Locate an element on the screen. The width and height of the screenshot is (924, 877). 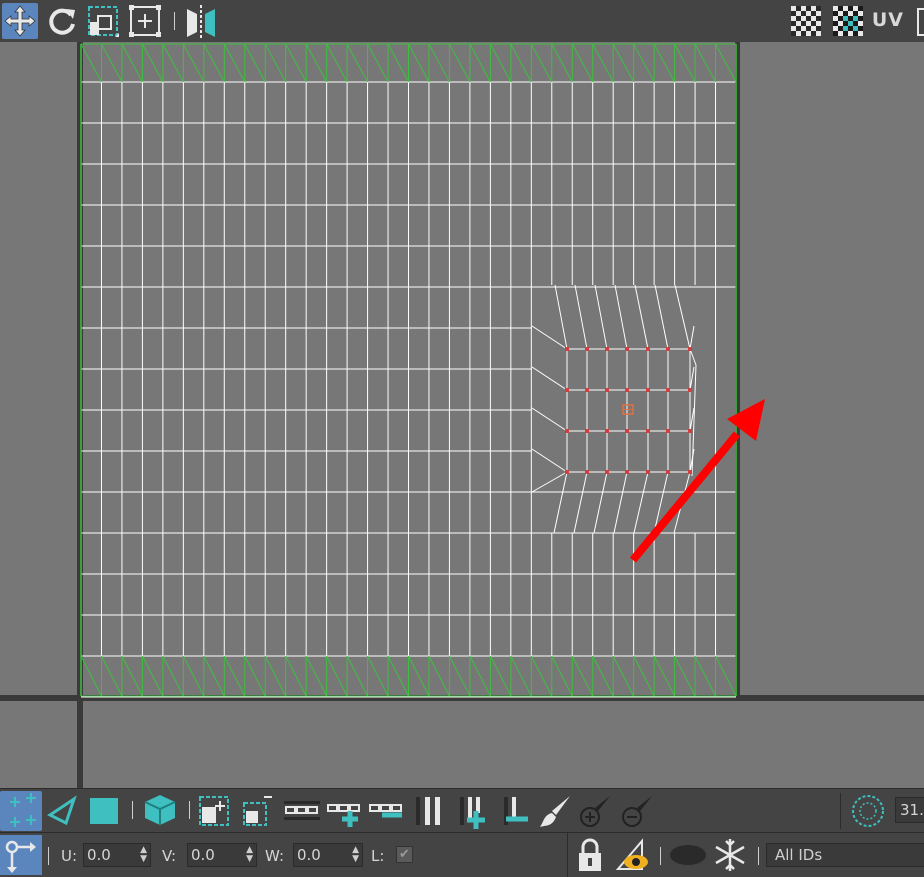
scale-button is located at coordinates (103, 21).